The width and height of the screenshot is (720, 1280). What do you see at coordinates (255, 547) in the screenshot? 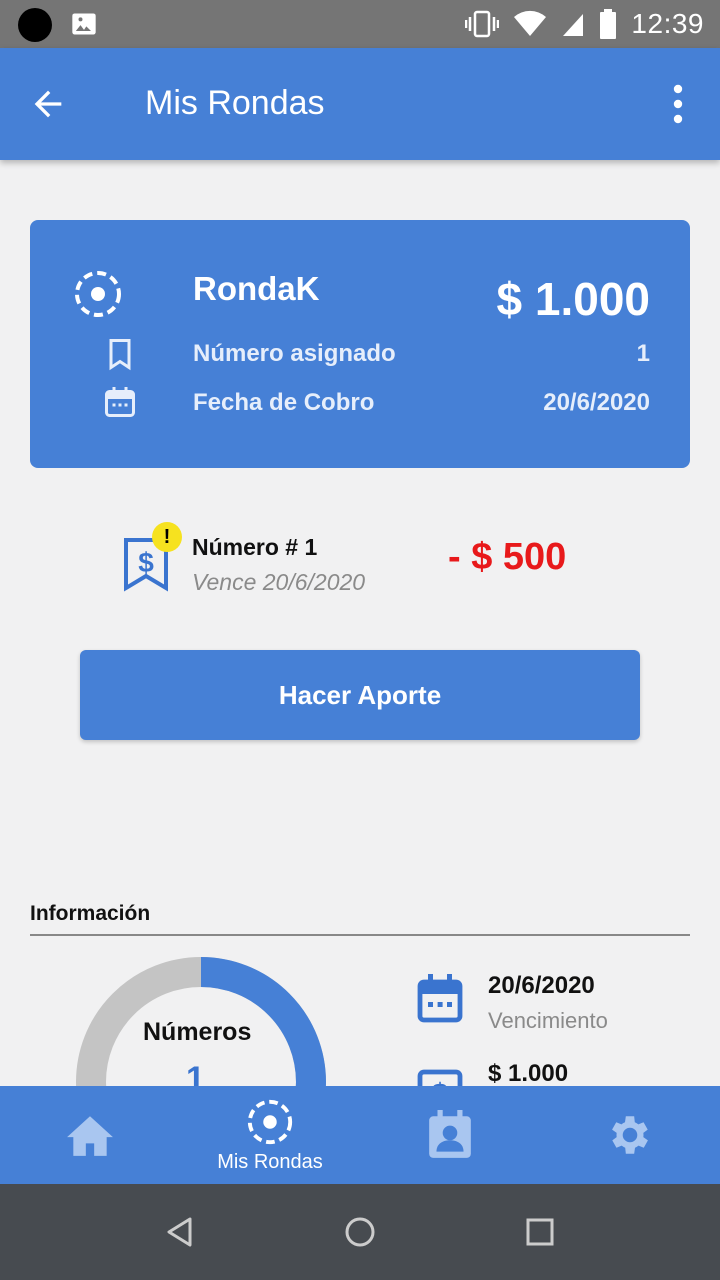
I see `due-number-title: Número # 1` at bounding box center [255, 547].